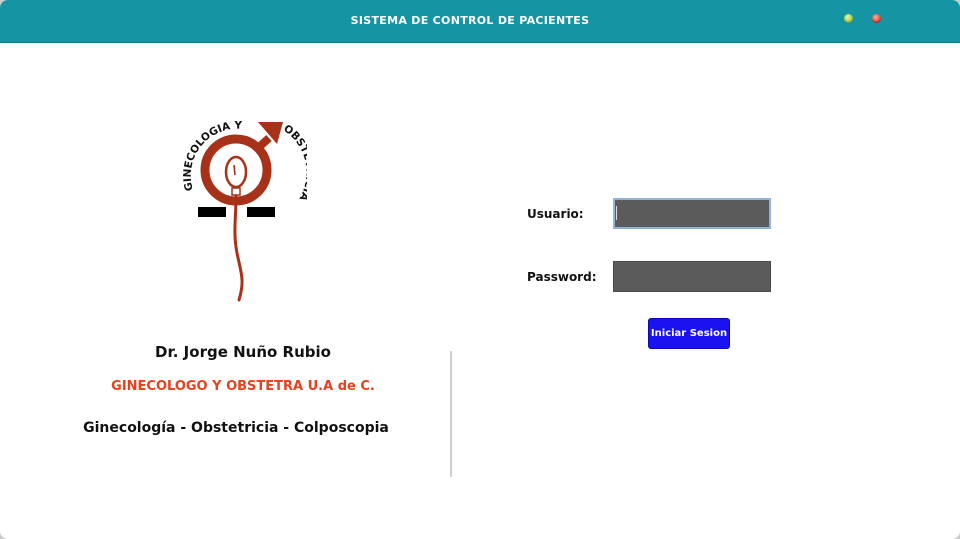  I want to click on window-title: SISTEMA DE CONTROL DE PACIENTES, so click(470, 20).